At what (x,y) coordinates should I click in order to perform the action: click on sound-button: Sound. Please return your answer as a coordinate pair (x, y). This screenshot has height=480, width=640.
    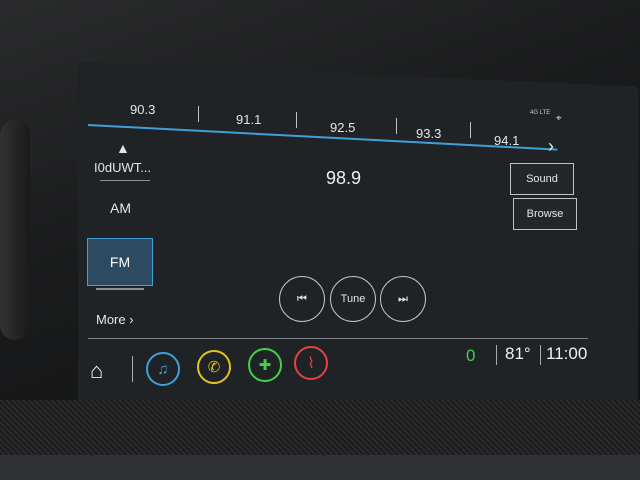
    Looking at the image, I should click on (542, 179).